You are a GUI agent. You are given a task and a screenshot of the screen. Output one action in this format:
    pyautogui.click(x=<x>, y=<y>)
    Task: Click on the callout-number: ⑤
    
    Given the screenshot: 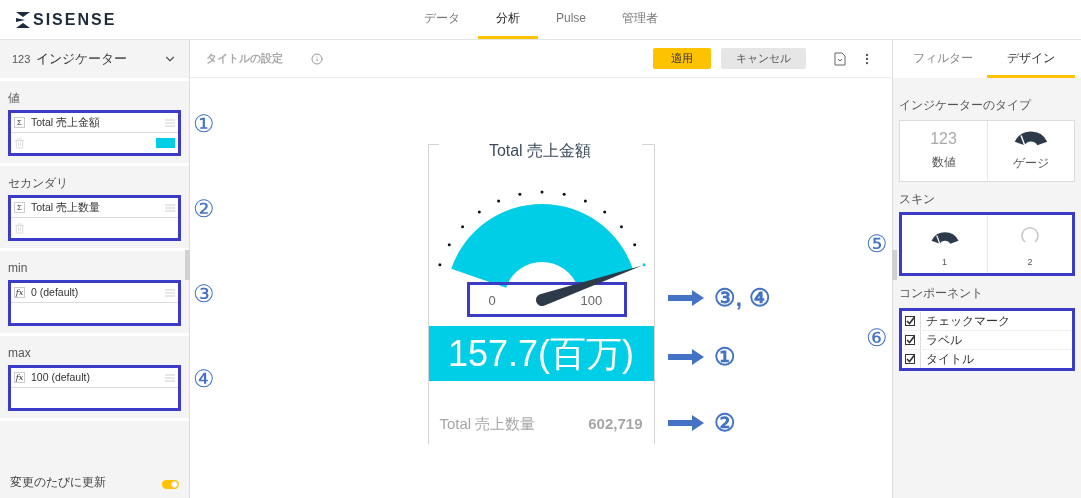 What is the action you would take?
    pyautogui.click(x=877, y=244)
    